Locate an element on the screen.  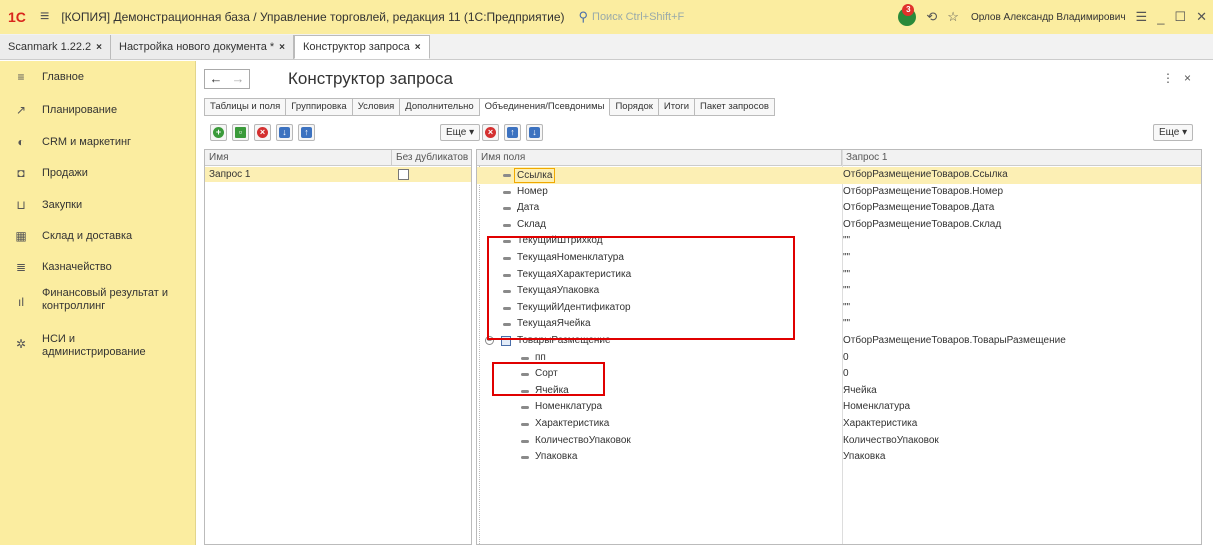
sidebar-item-label: Склад и доставка is located at coordinates (87, 235).